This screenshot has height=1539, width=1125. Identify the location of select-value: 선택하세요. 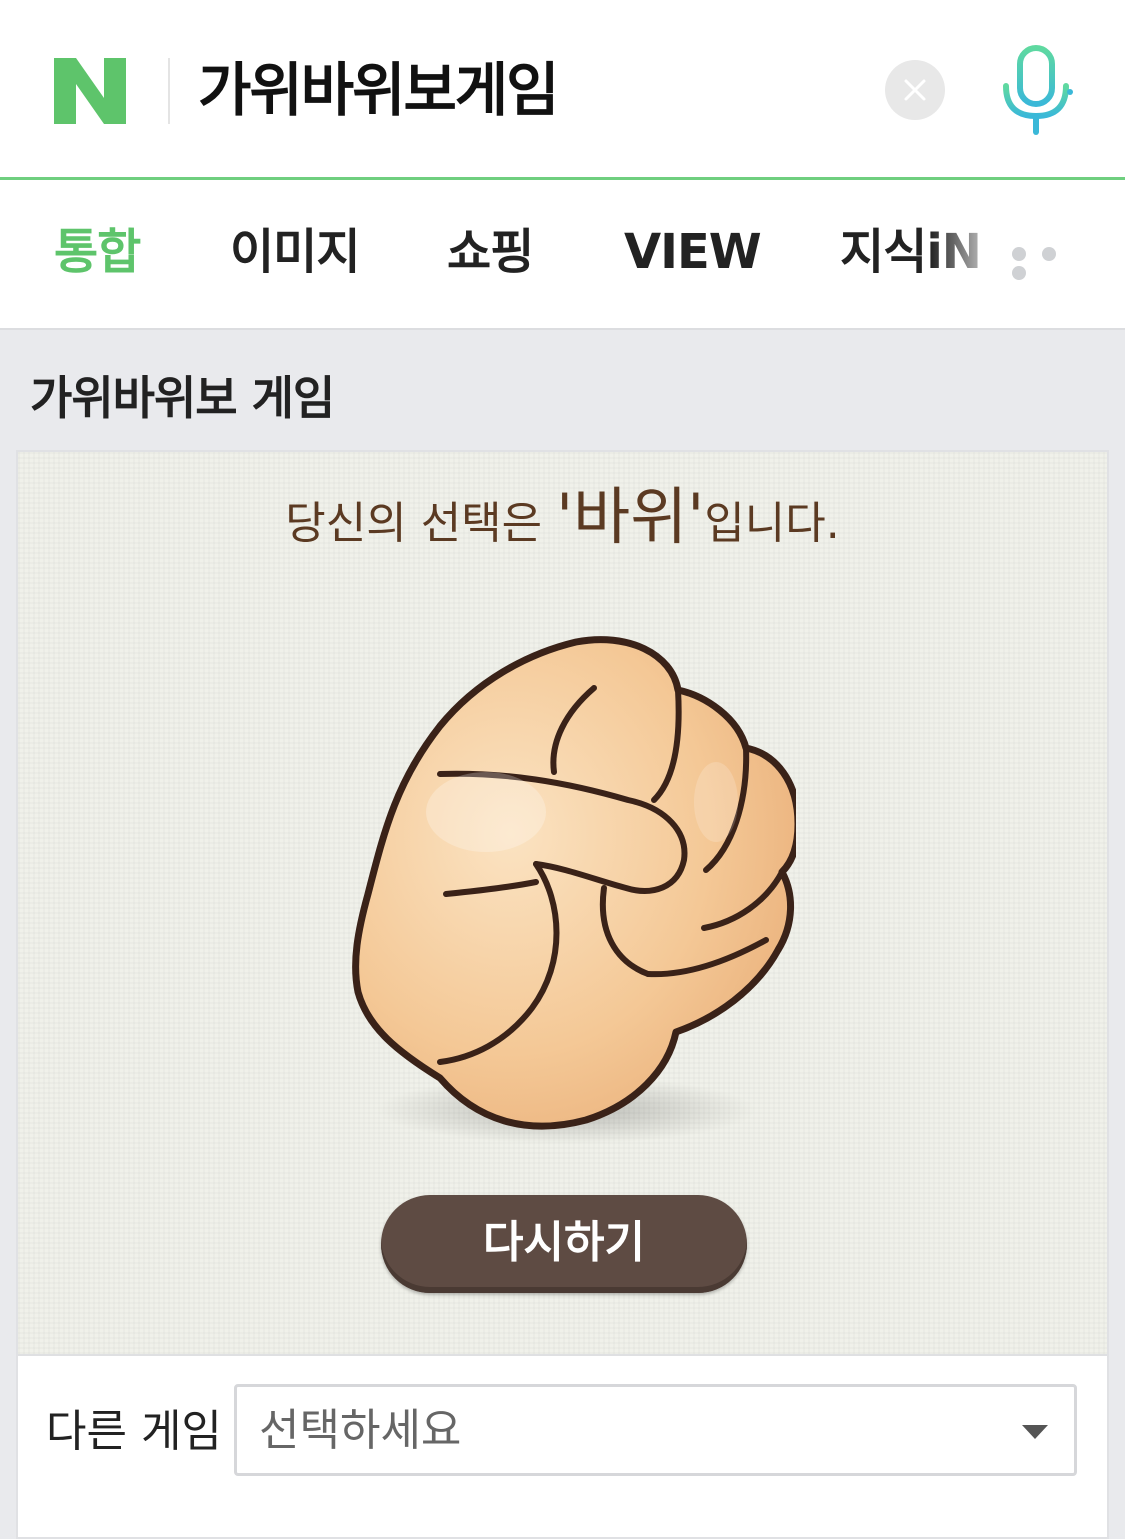
(360, 1430).